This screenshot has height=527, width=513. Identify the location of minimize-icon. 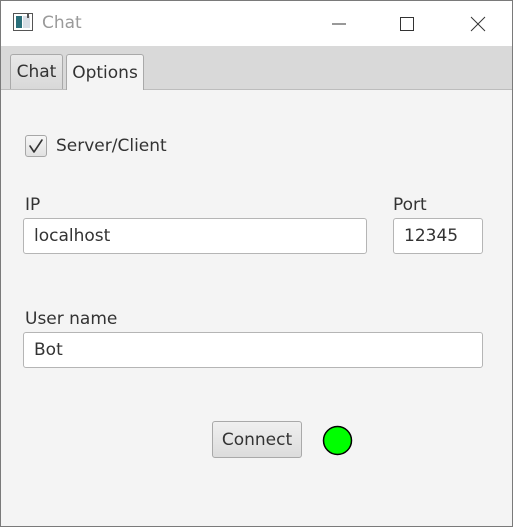
(339, 23).